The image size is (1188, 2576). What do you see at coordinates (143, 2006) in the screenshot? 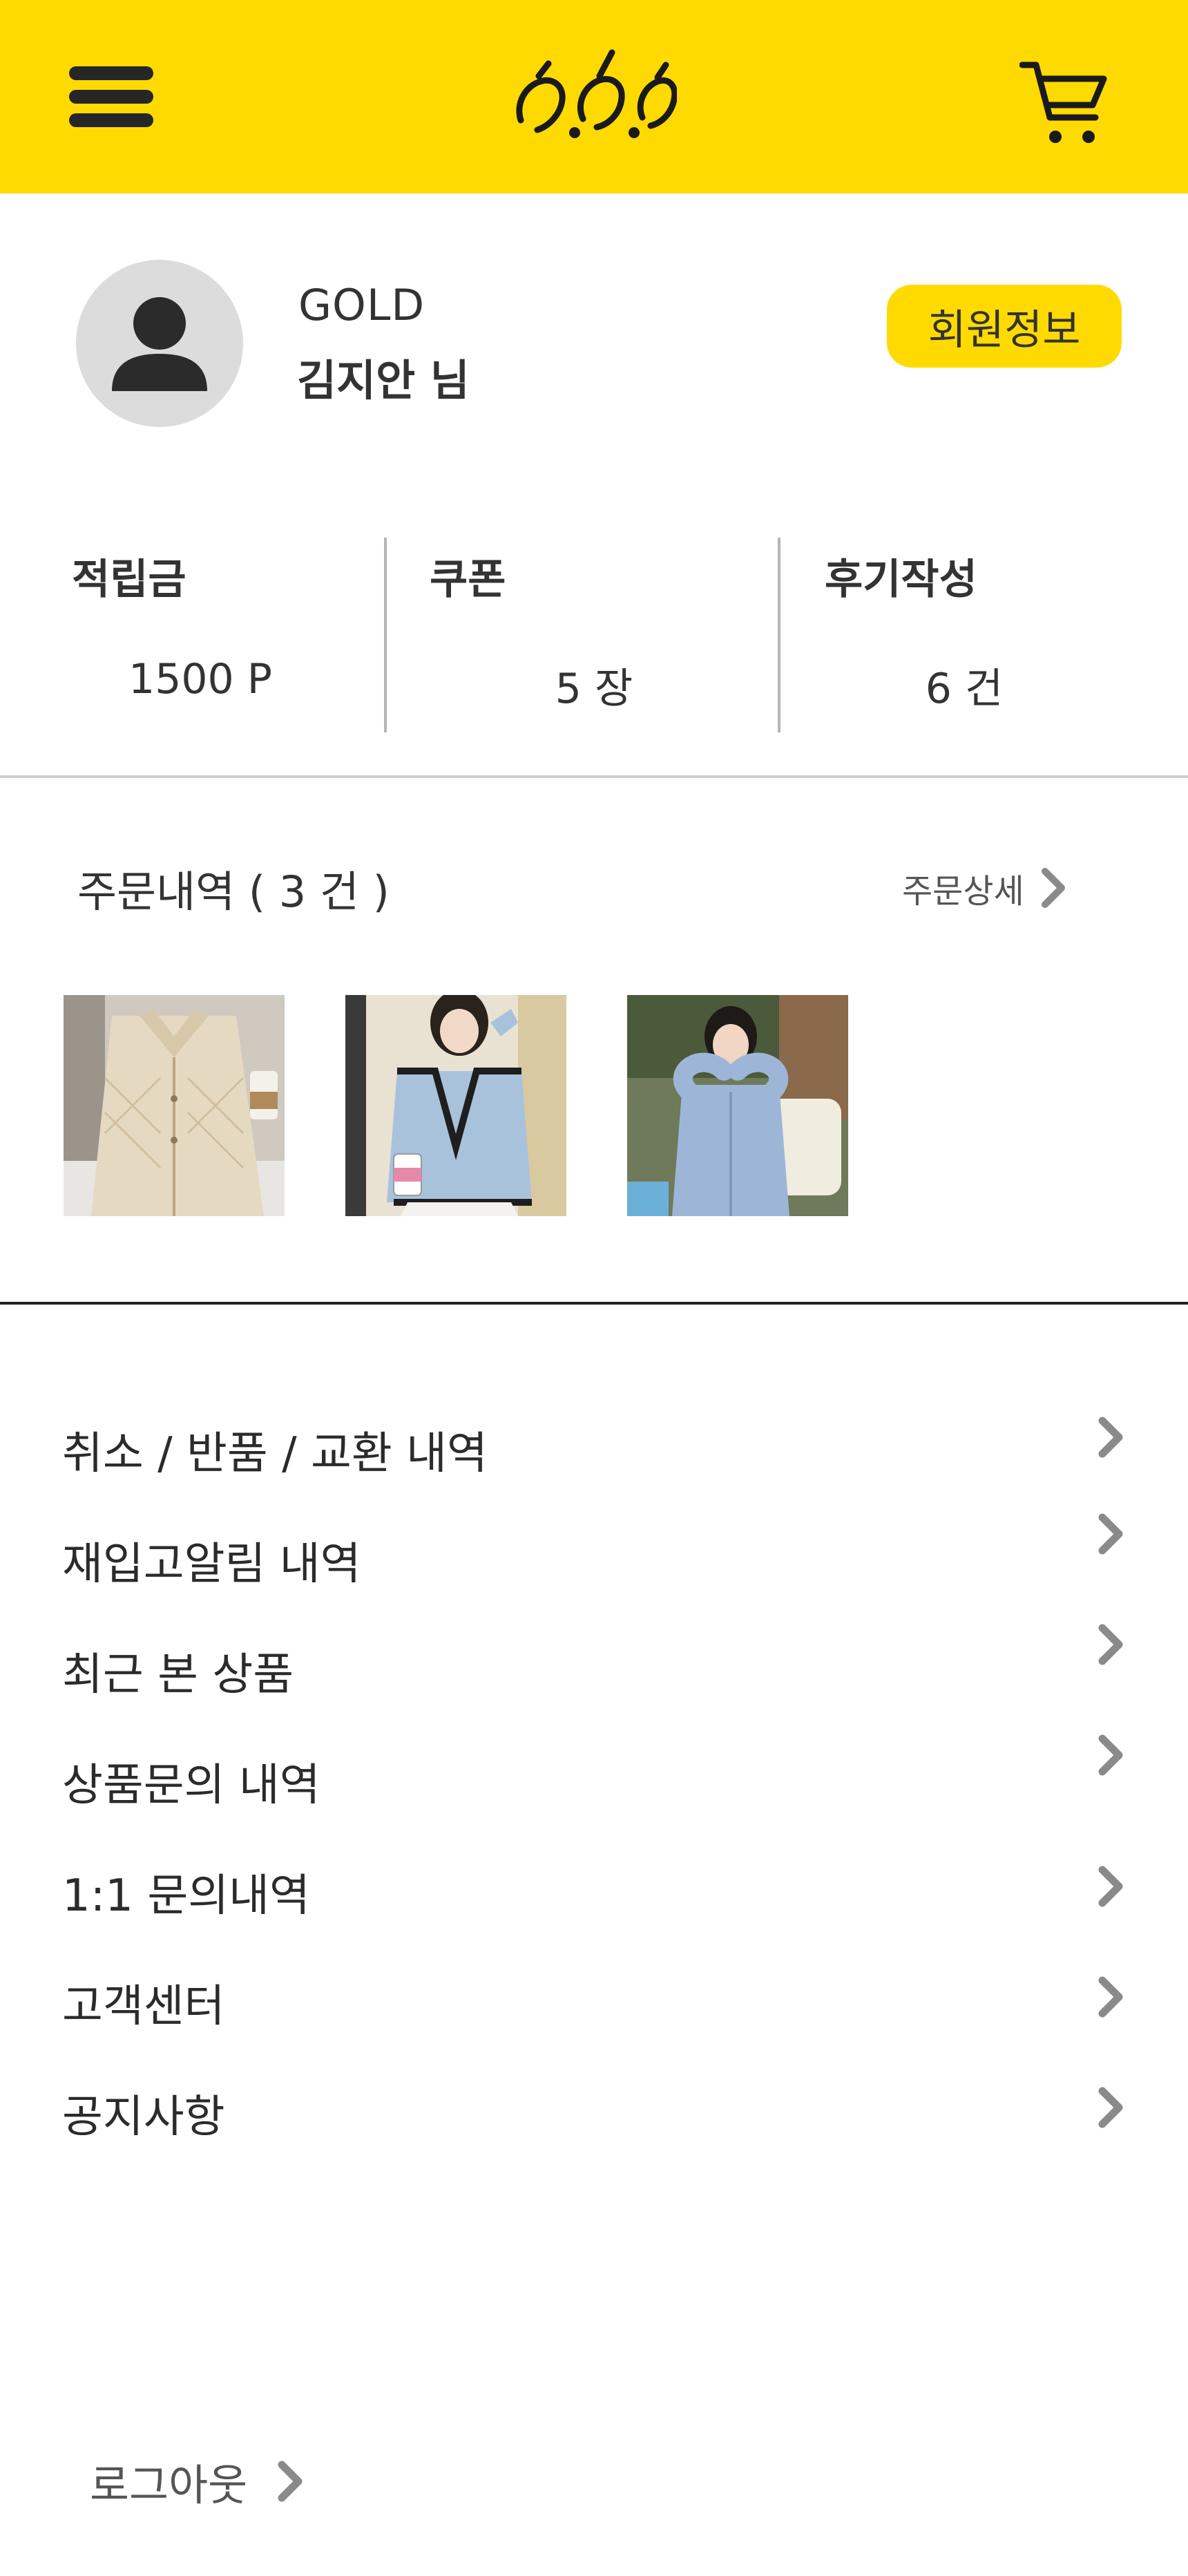
I see `menu-item-label: 고객센터` at bounding box center [143, 2006].